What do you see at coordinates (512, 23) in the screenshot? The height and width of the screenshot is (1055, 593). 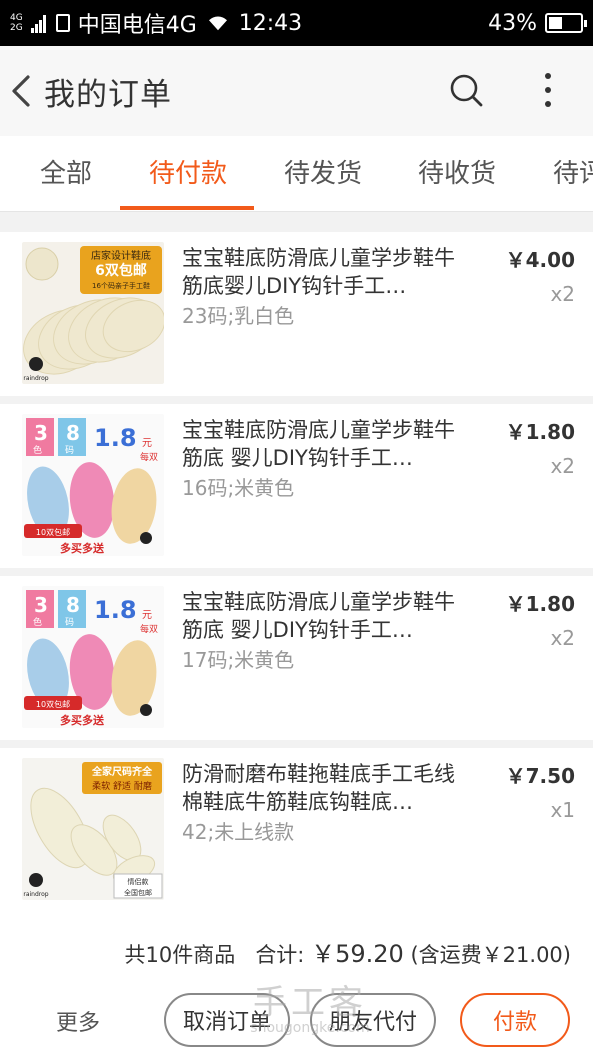 I see `battery-percent: 43%` at bounding box center [512, 23].